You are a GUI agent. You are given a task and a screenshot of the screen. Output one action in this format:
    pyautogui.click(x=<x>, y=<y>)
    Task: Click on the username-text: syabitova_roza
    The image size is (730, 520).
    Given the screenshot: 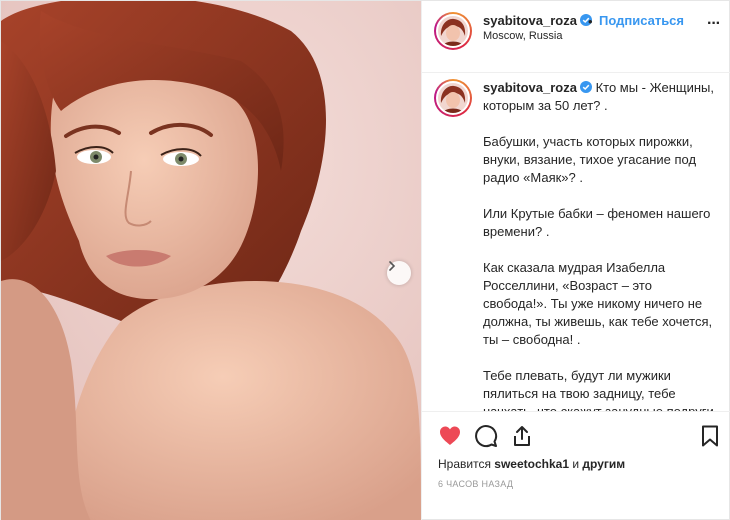 What is the action you would take?
    pyautogui.click(x=530, y=20)
    